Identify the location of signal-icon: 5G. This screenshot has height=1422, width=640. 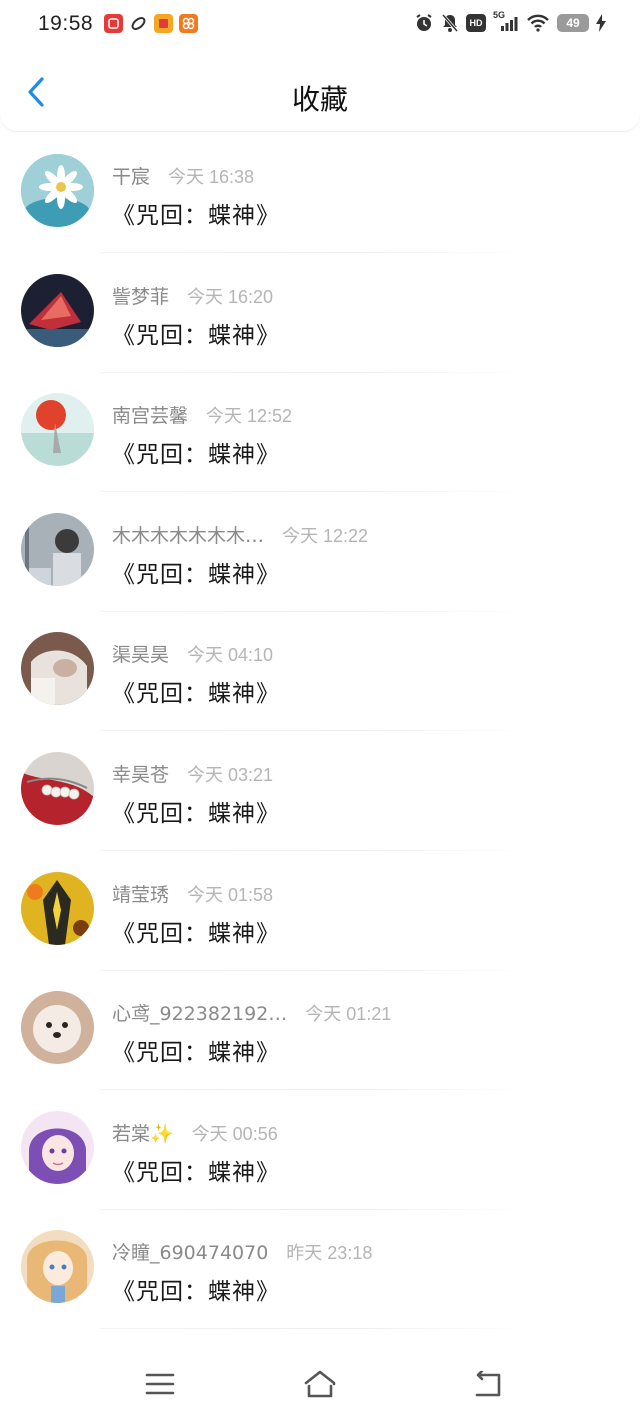
(506, 21).